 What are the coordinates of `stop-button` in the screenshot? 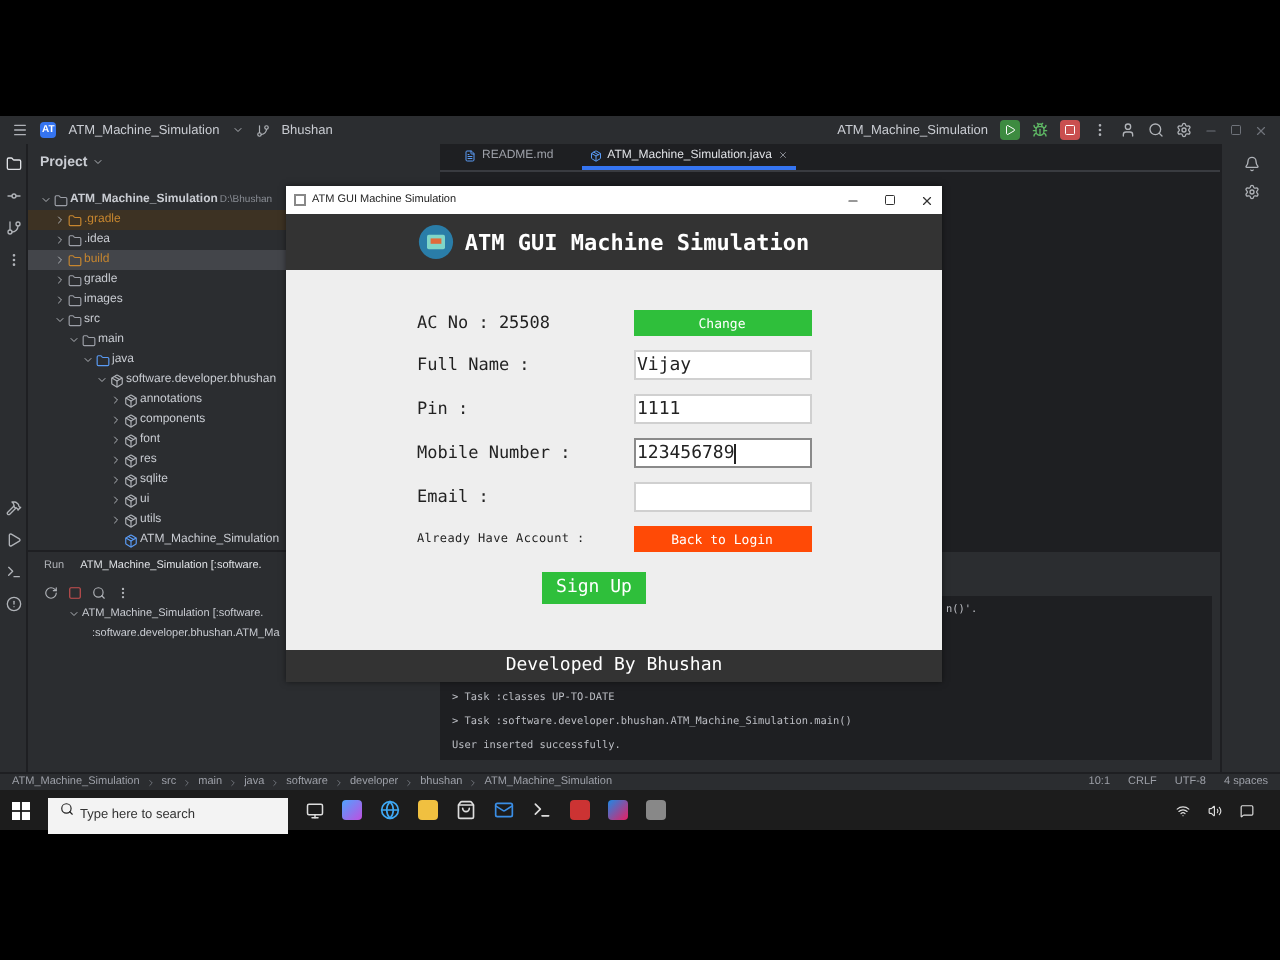 It's located at (1070, 130).